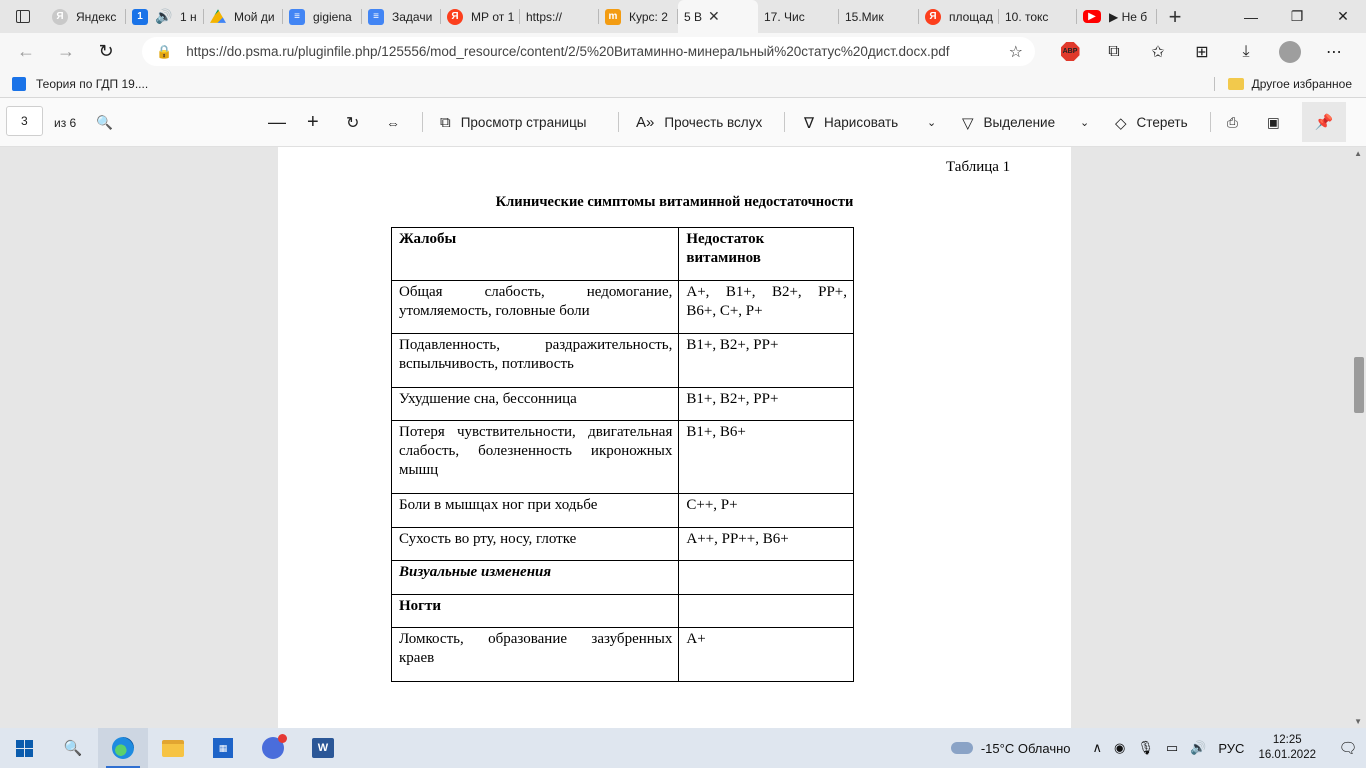 Image resolution: width=1366 pixels, height=768 pixels. I want to click on tab-area: Яплощад, so click(959, 16).